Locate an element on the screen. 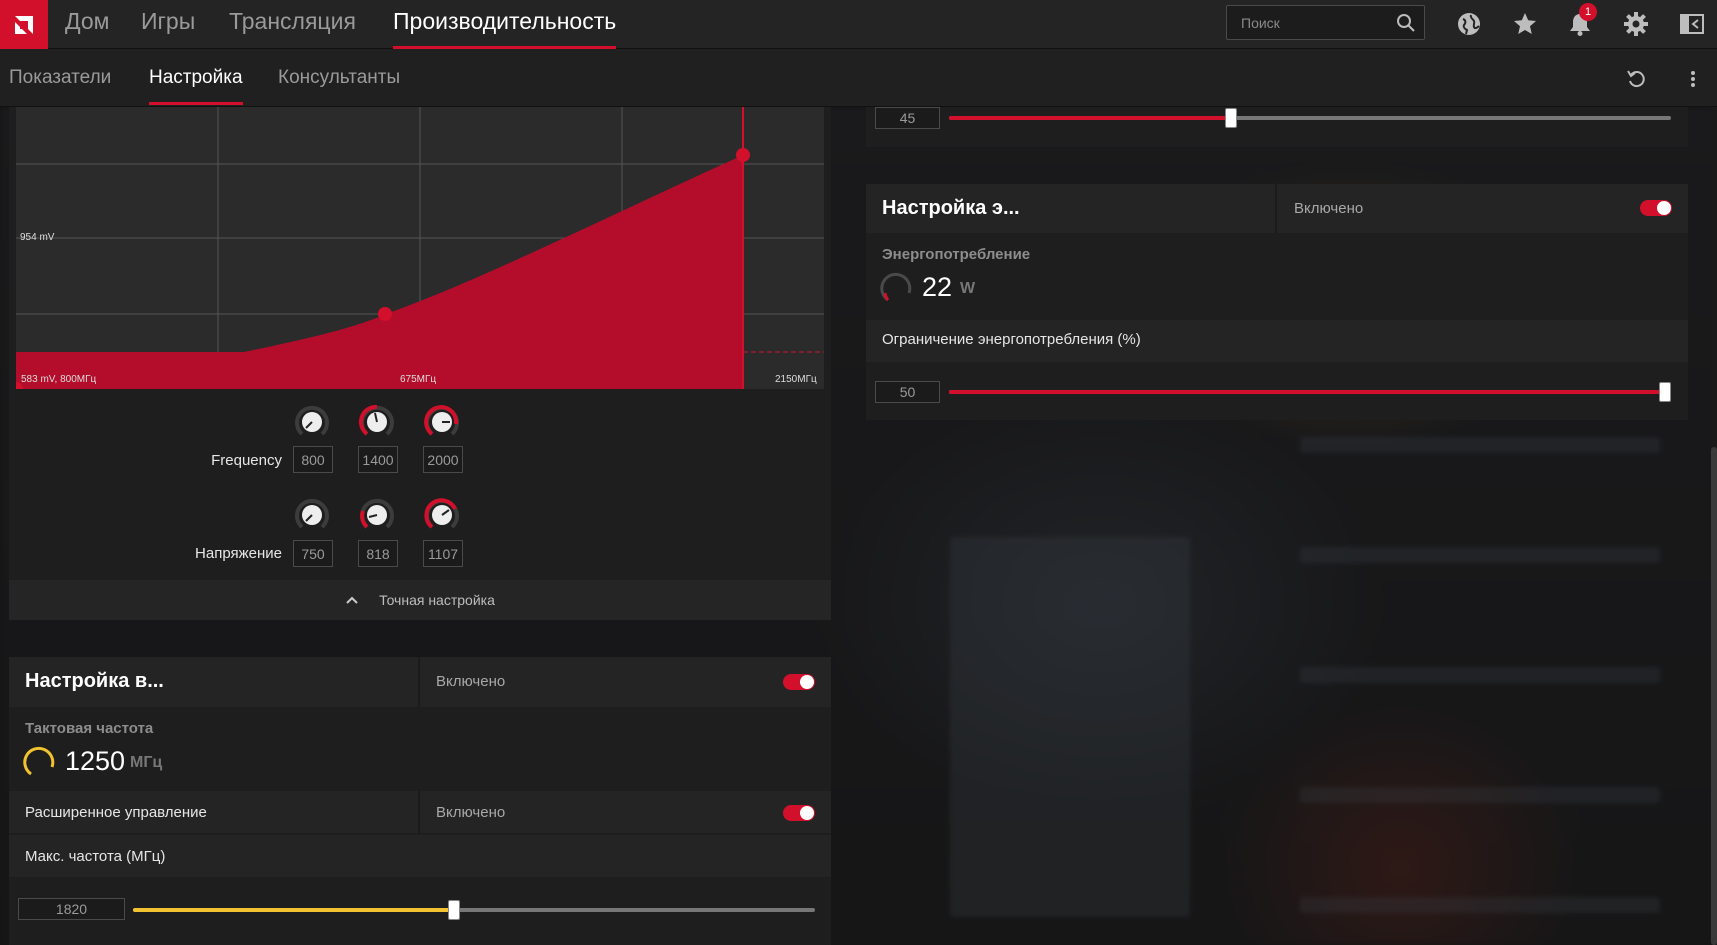 The width and height of the screenshot is (1717, 945). voltage-label: Напряжение is located at coordinates (238, 553).